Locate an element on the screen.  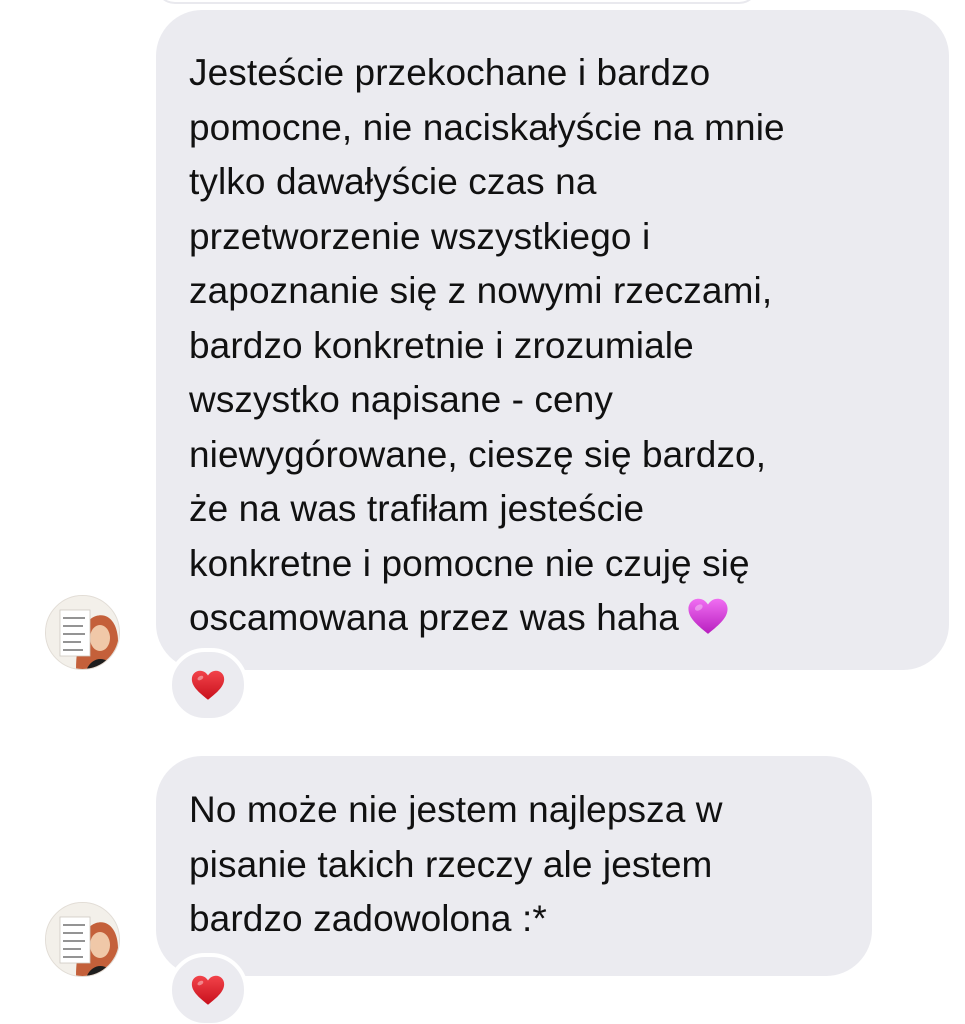
message-line-last: oscamowana przez was haha is located at coordinates (559, 618).